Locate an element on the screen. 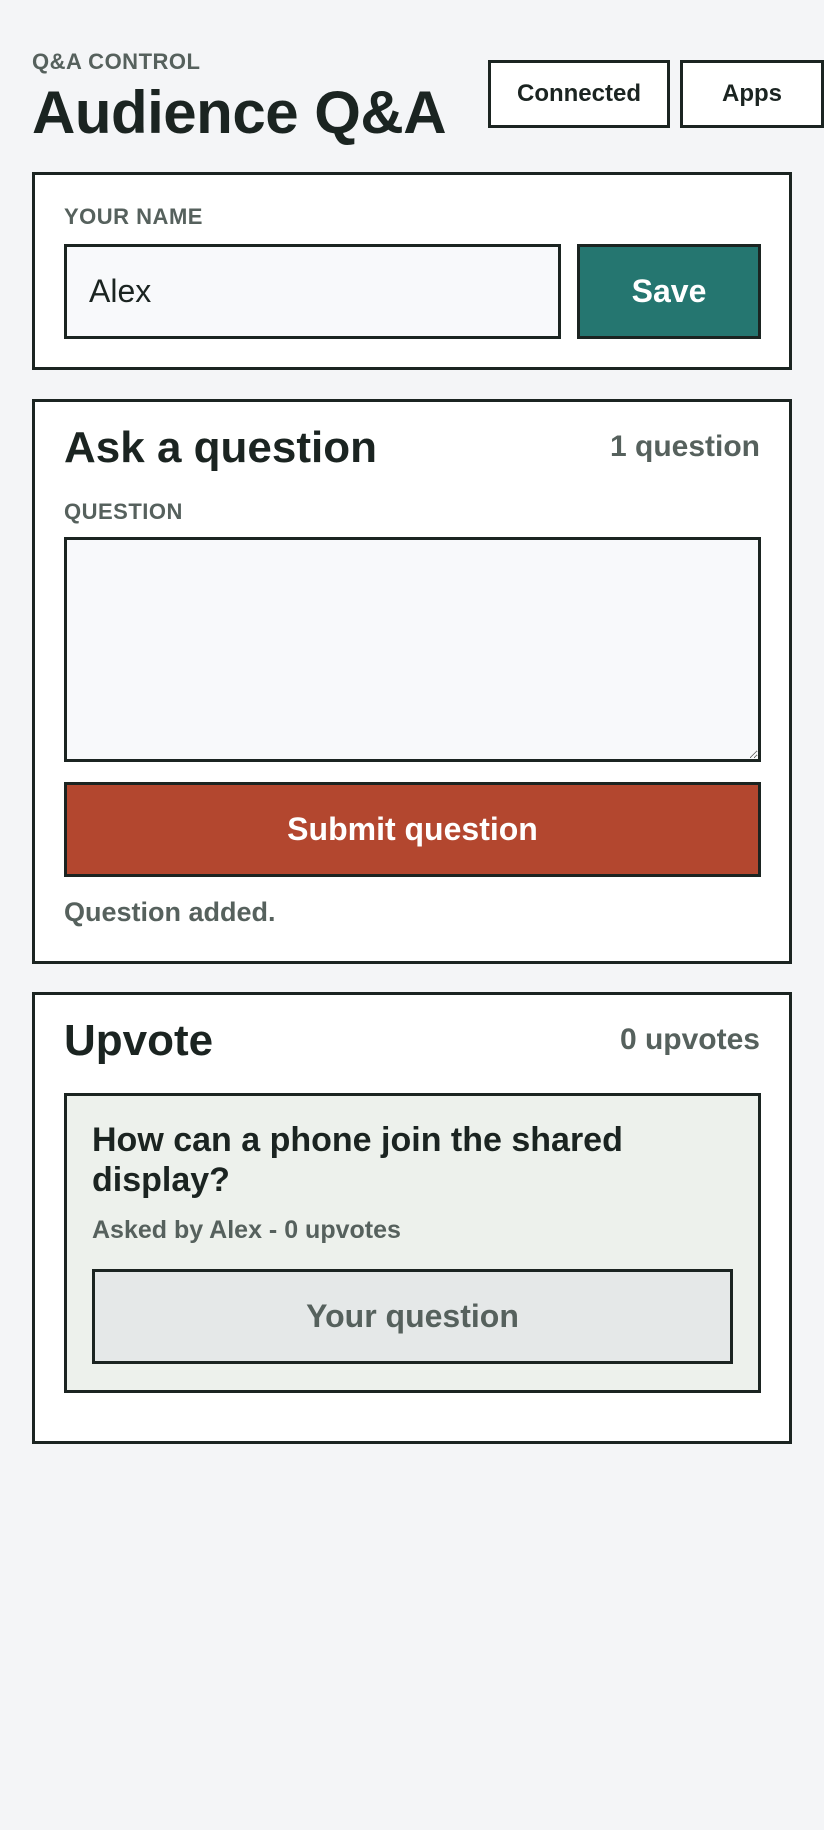 Image resolution: width=824 pixels, height=1830 pixels. ask-question-heading: Ask a question is located at coordinates (220, 447).